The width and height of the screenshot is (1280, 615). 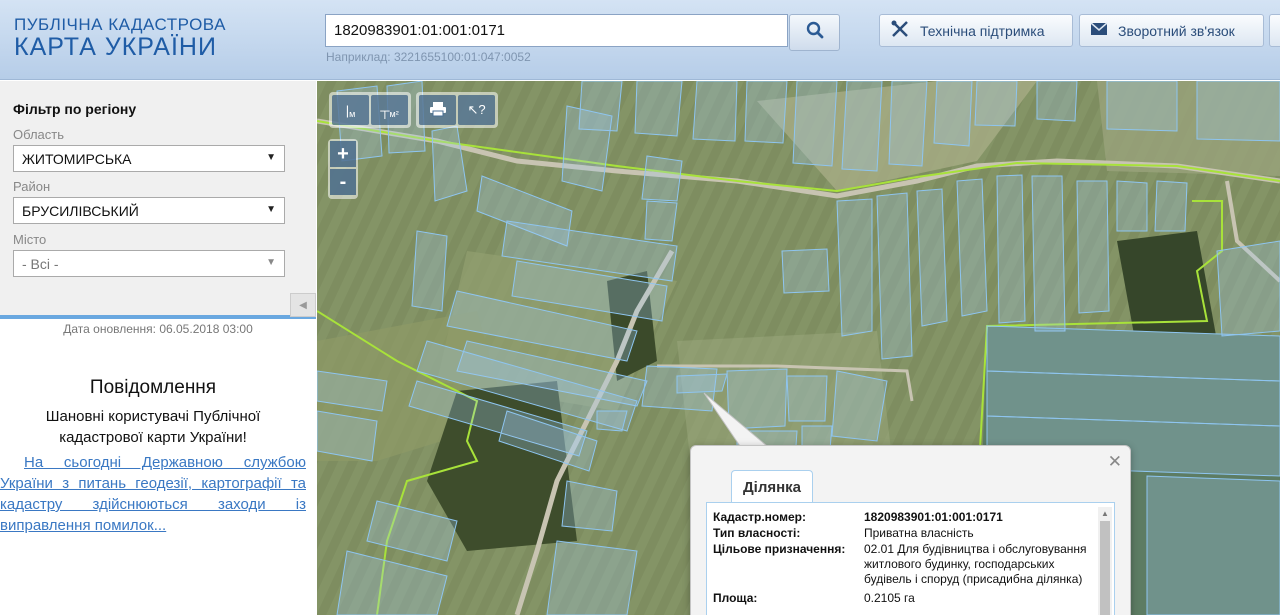 What do you see at coordinates (32, 186) in the screenshot?
I see `raion-label: Район` at bounding box center [32, 186].